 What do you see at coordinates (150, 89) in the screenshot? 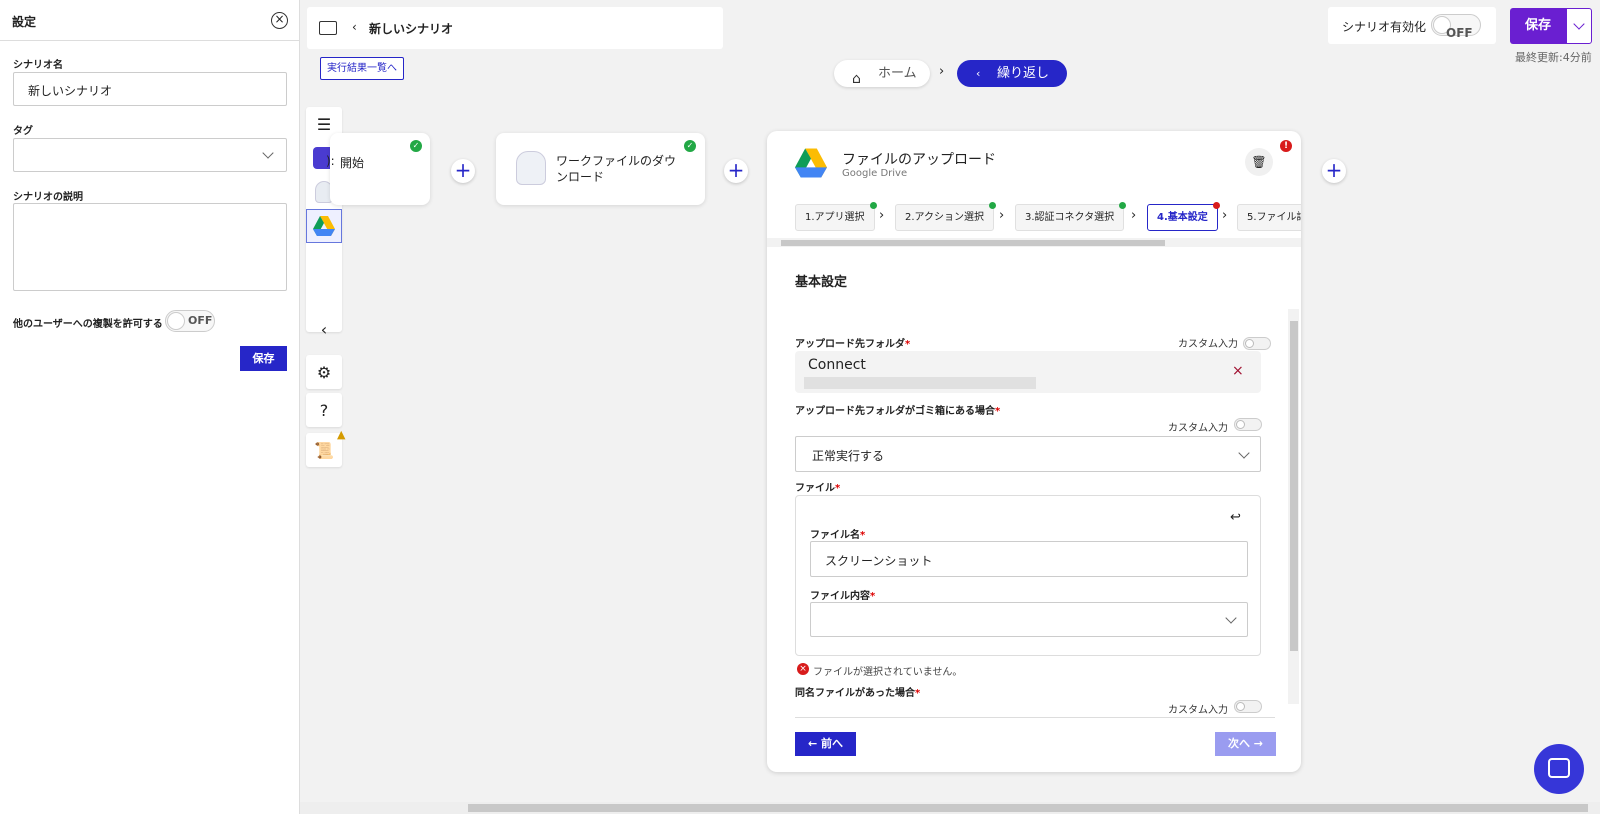
I see `scenario-name-input: 新しいシナリオ` at bounding box center [150, 89].